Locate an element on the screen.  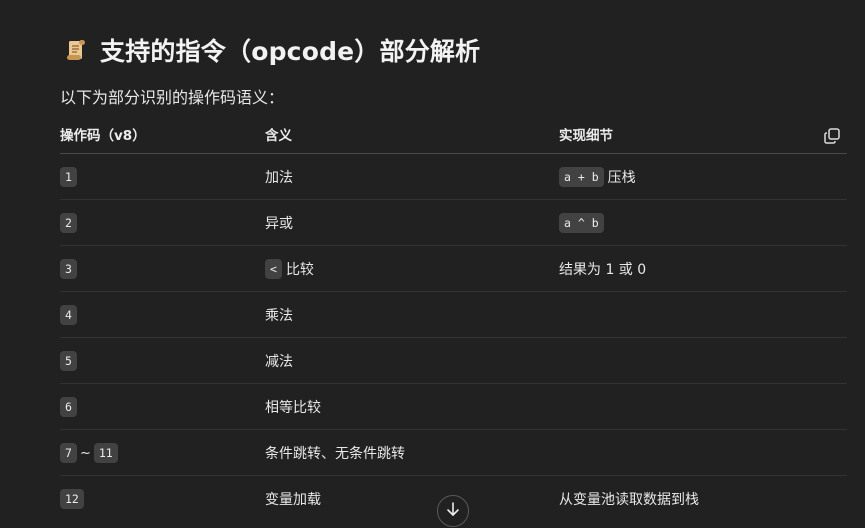
meaning-code: < is located at coordinates (273, 269).